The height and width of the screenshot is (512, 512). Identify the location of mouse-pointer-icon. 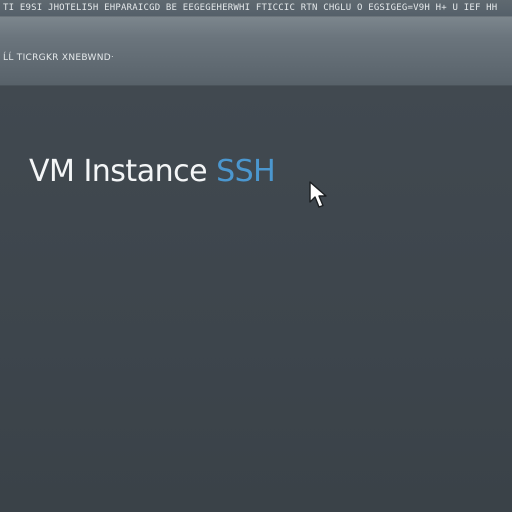
(318, 194).